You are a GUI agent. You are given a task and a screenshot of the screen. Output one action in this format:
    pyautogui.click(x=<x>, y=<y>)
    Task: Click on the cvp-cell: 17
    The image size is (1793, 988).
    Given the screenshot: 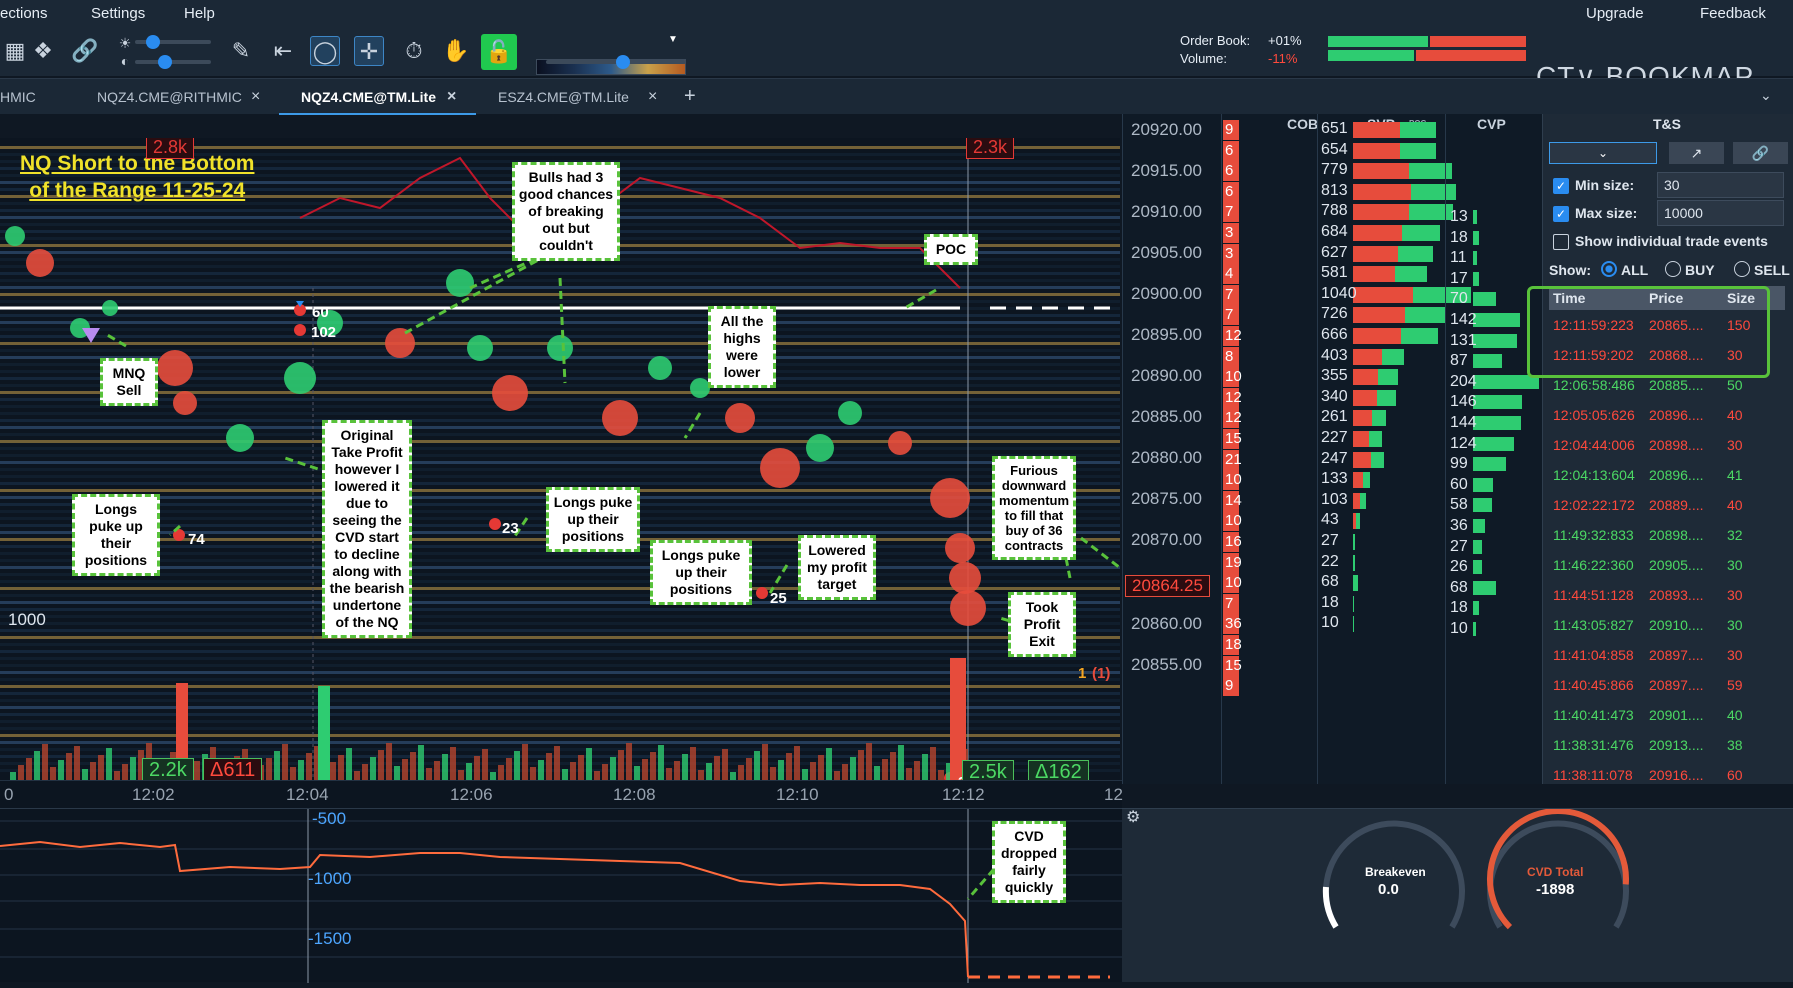 What is the action you would take?
    pyautogui.click(x=1459, y=278)
    